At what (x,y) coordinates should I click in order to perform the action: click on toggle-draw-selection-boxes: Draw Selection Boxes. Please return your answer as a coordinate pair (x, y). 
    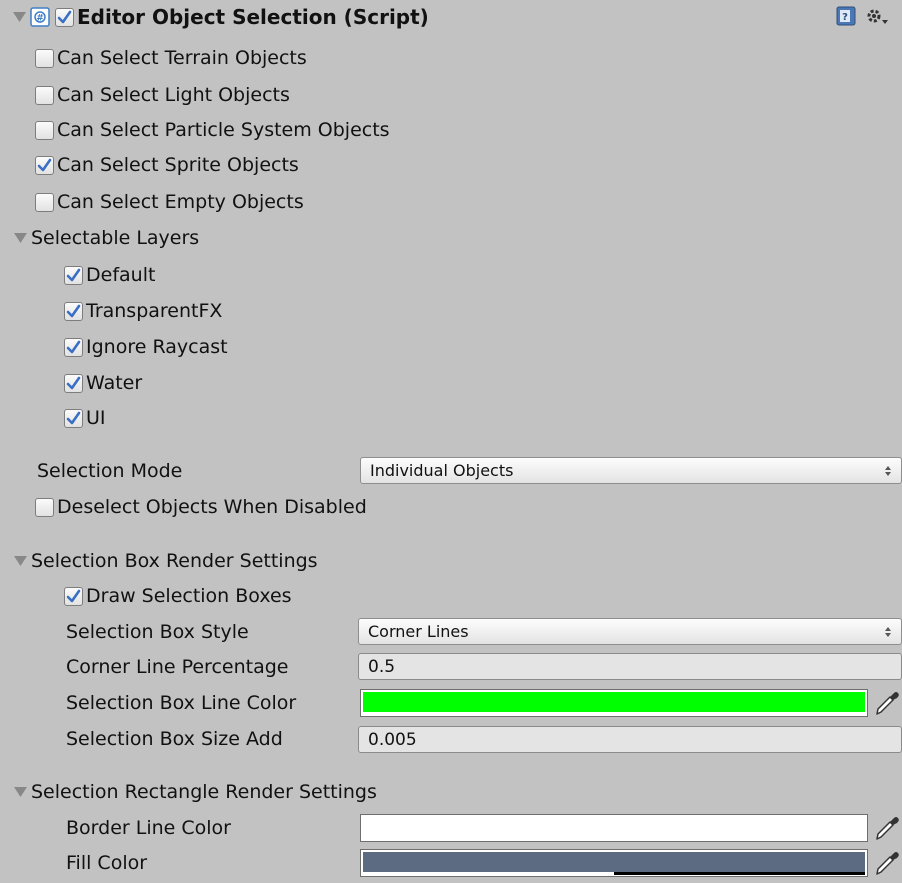
    Looking at the image, I should click on (178, 596).